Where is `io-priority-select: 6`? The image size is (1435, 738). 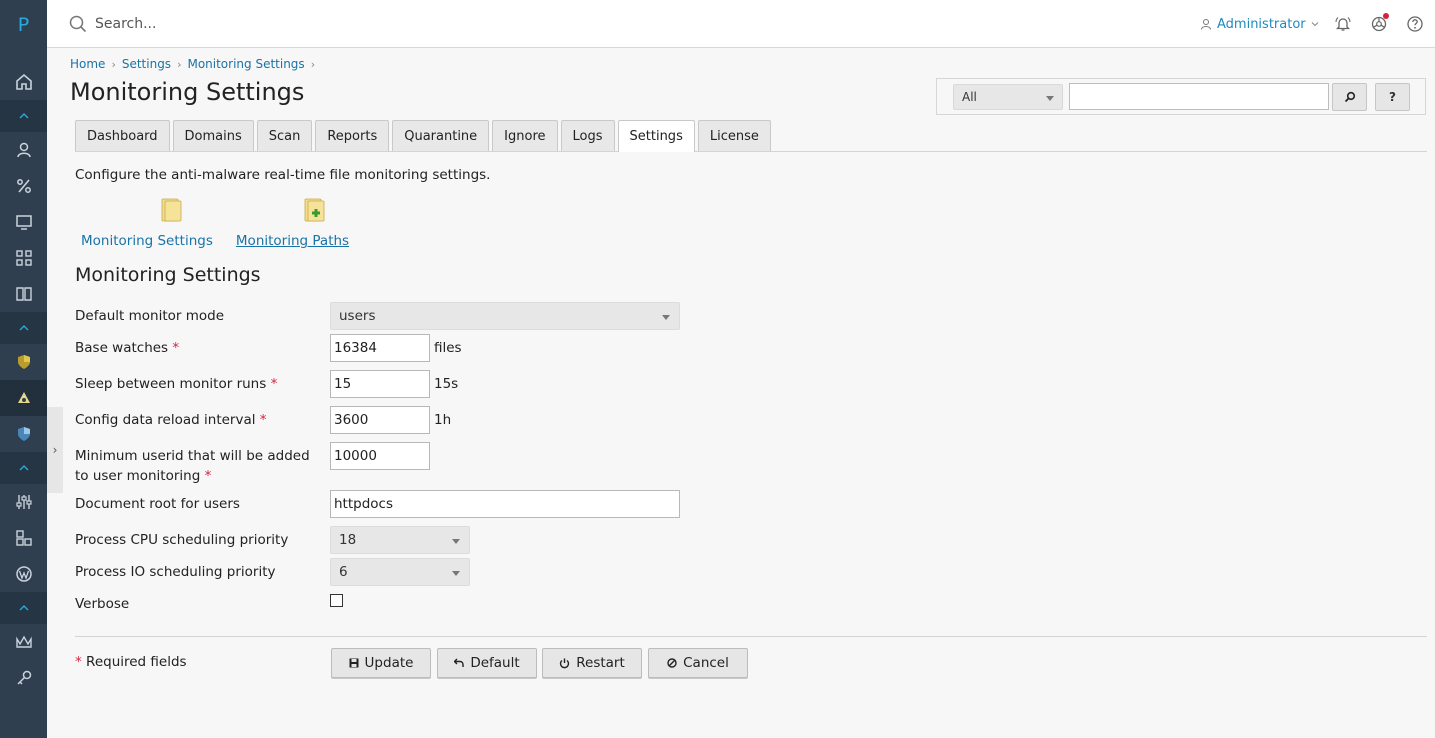
io-priority-select: 6 is located at coordinates (400, 572).